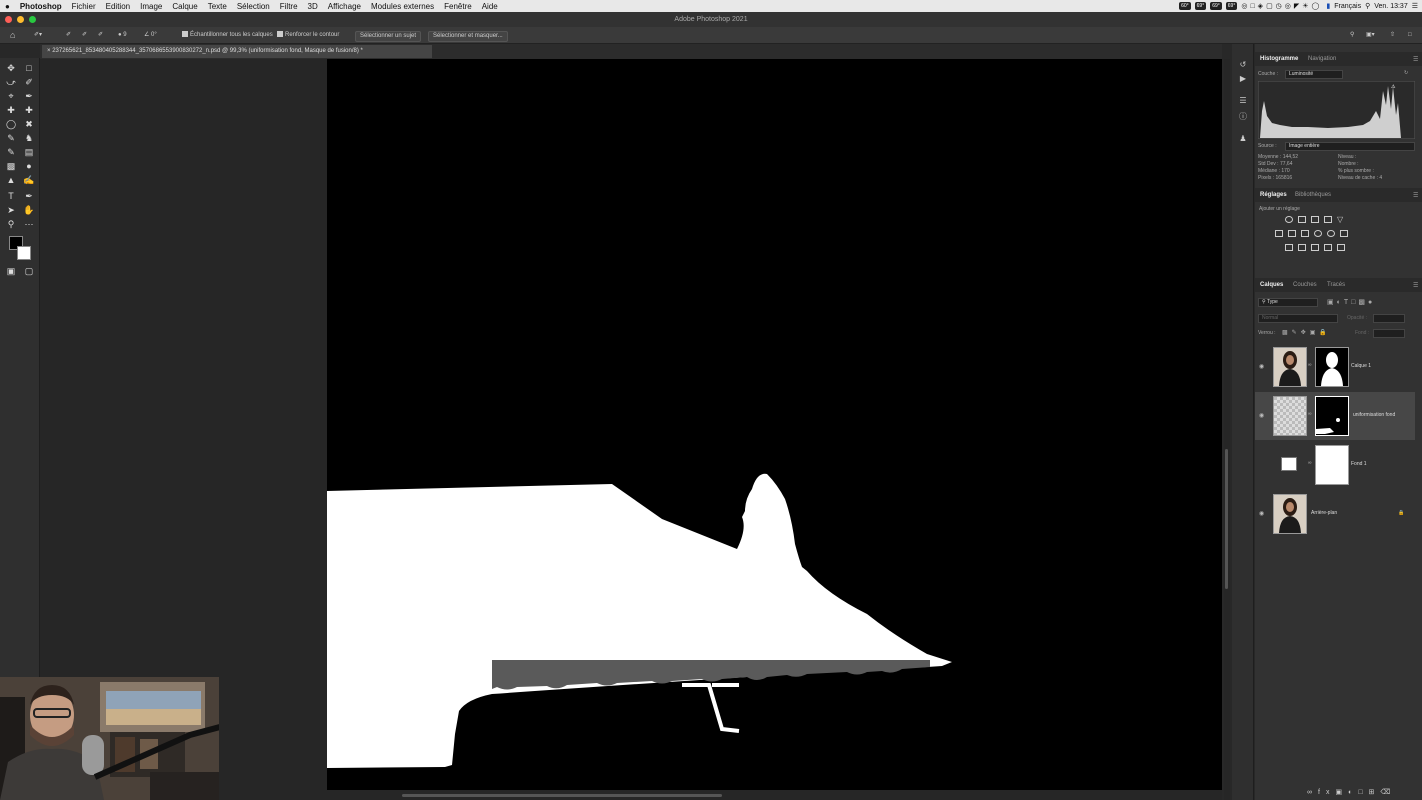 This screenshot has height=800, width=1422. I want to click on lock-icons: ▩✎✥▣🔒, so click(1306, 332).